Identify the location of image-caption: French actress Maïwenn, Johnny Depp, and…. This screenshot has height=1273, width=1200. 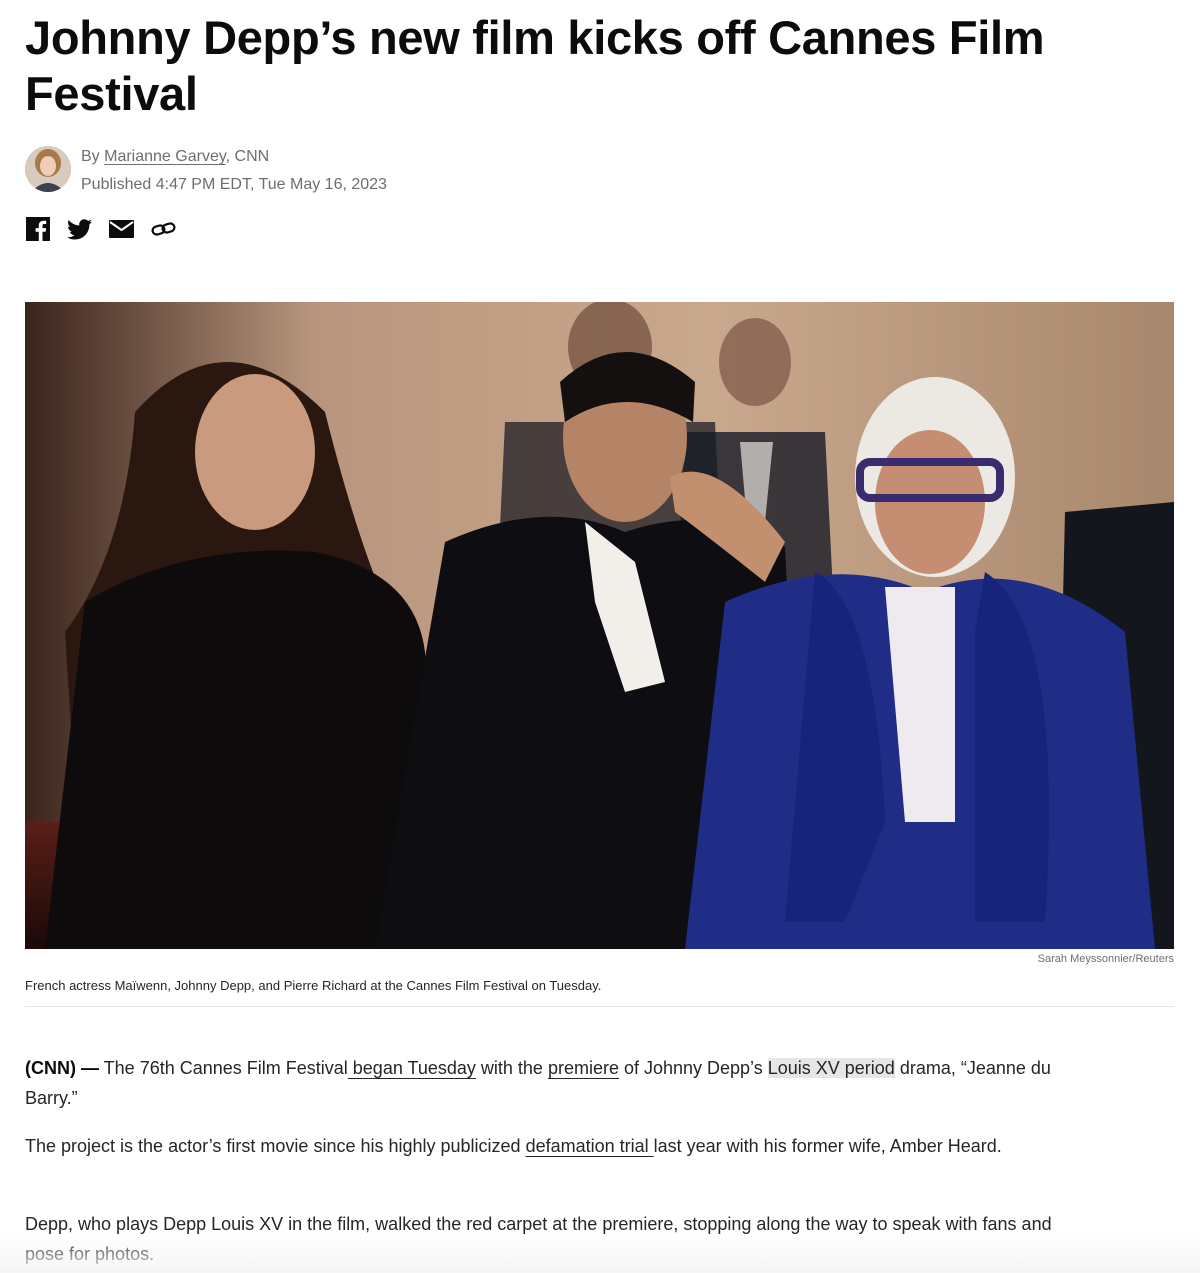
(313, 985).